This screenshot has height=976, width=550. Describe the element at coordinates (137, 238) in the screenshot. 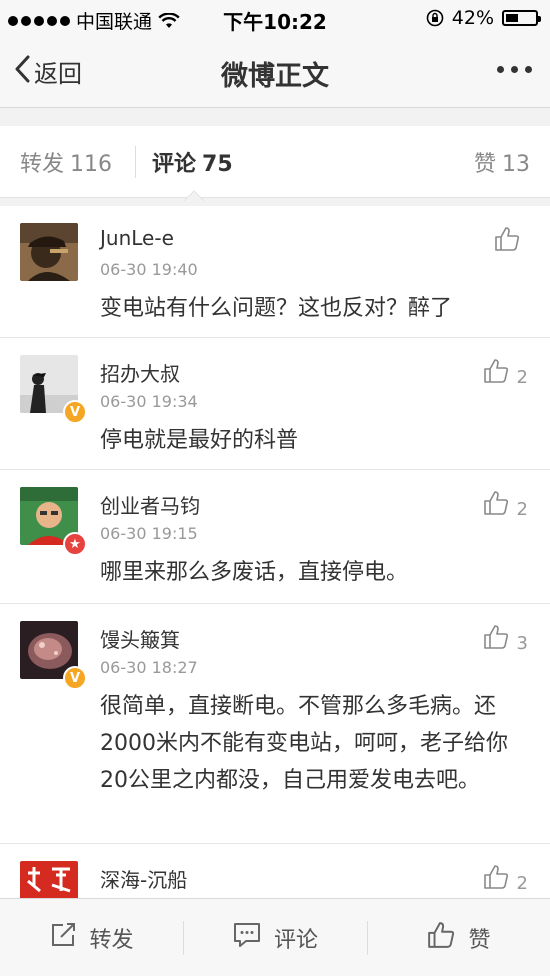

I see `comment-username: JunLe-e` at that location.